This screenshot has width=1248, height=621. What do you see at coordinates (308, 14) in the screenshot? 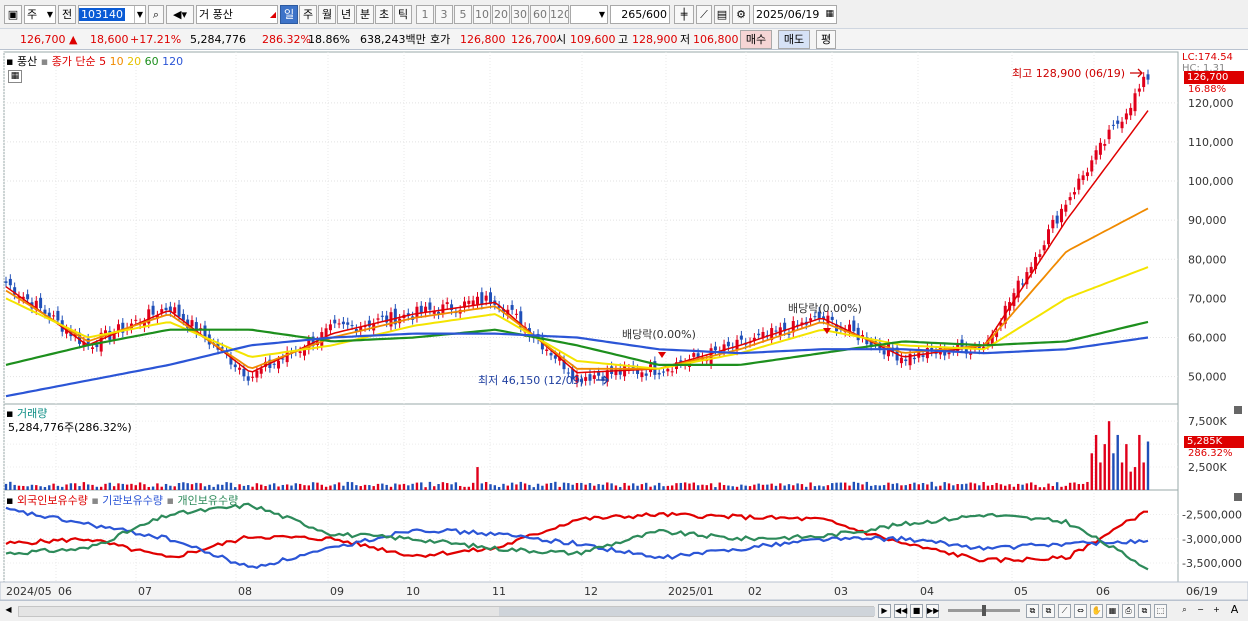
I see `period-tab-1: 주` at bounding box center [308, 14].